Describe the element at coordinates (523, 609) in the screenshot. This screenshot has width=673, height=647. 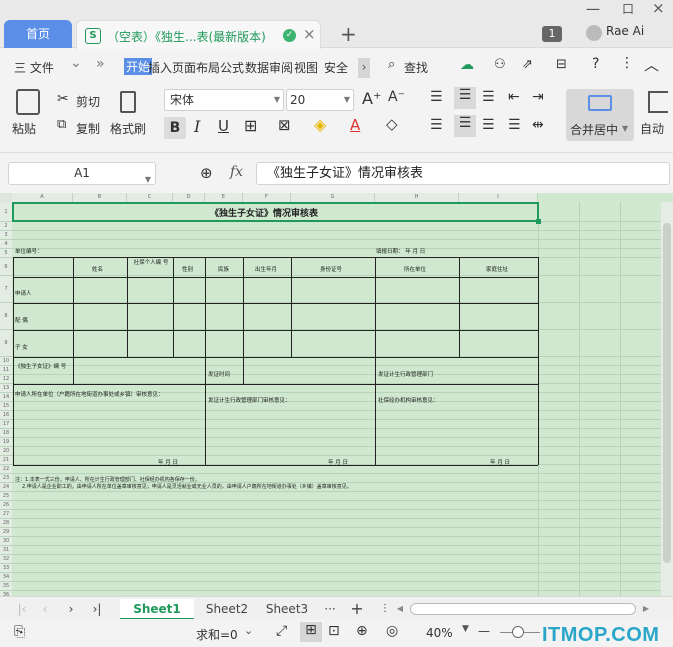
I see `horizontal-scroll-thumb` at that location.